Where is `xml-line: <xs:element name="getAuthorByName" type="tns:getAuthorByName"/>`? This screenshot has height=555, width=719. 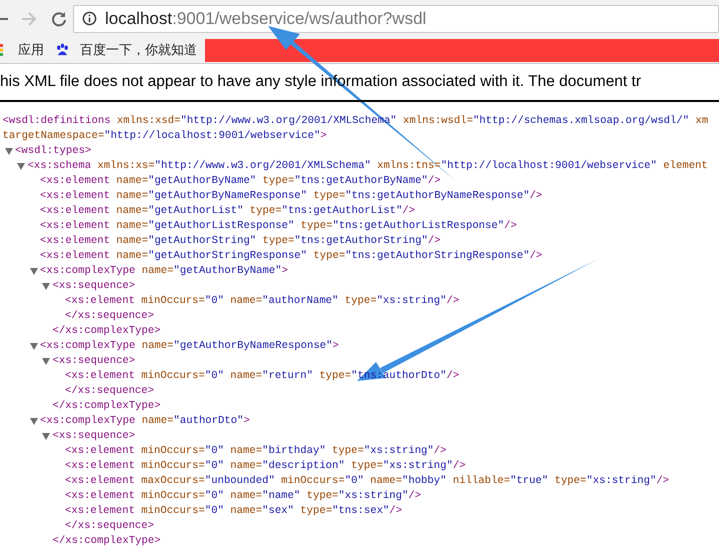
xml-line: <xs:element name="getAuthorByName" type="tns:getAuthorByName"/> is located at coordinates (240, 181).